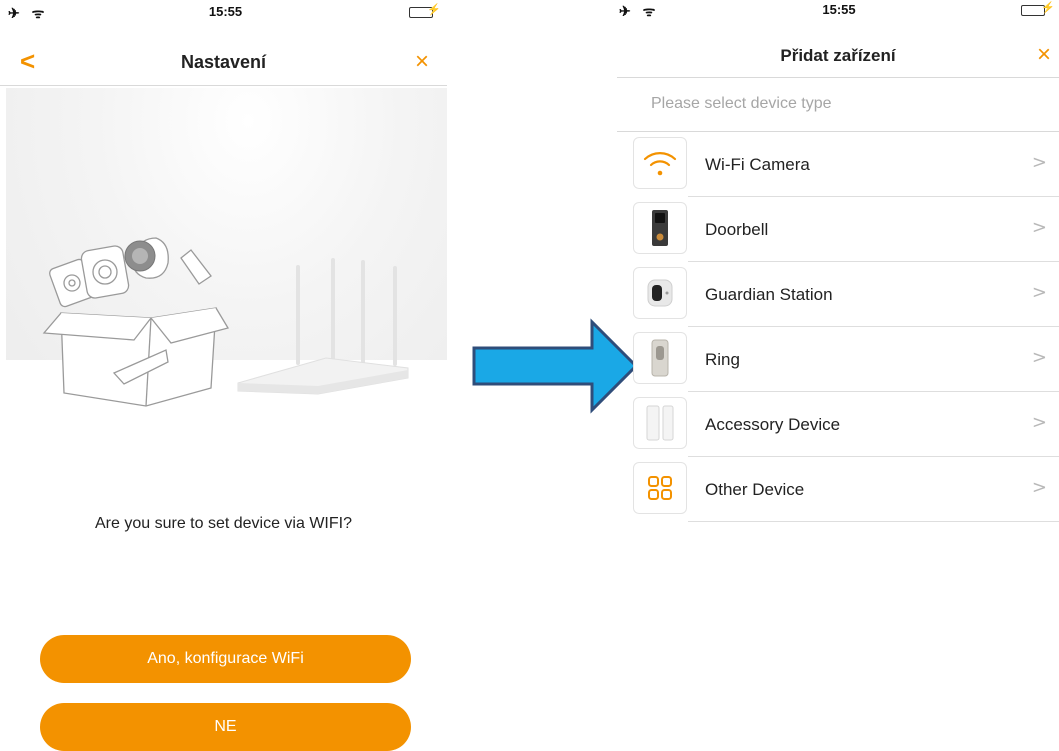 The height and width of the screenshot is (751, 1059). What do you see at coordinates (660, 228) in the screenshot?
I see `doorbell-icon` at bounding box center [660, 228].